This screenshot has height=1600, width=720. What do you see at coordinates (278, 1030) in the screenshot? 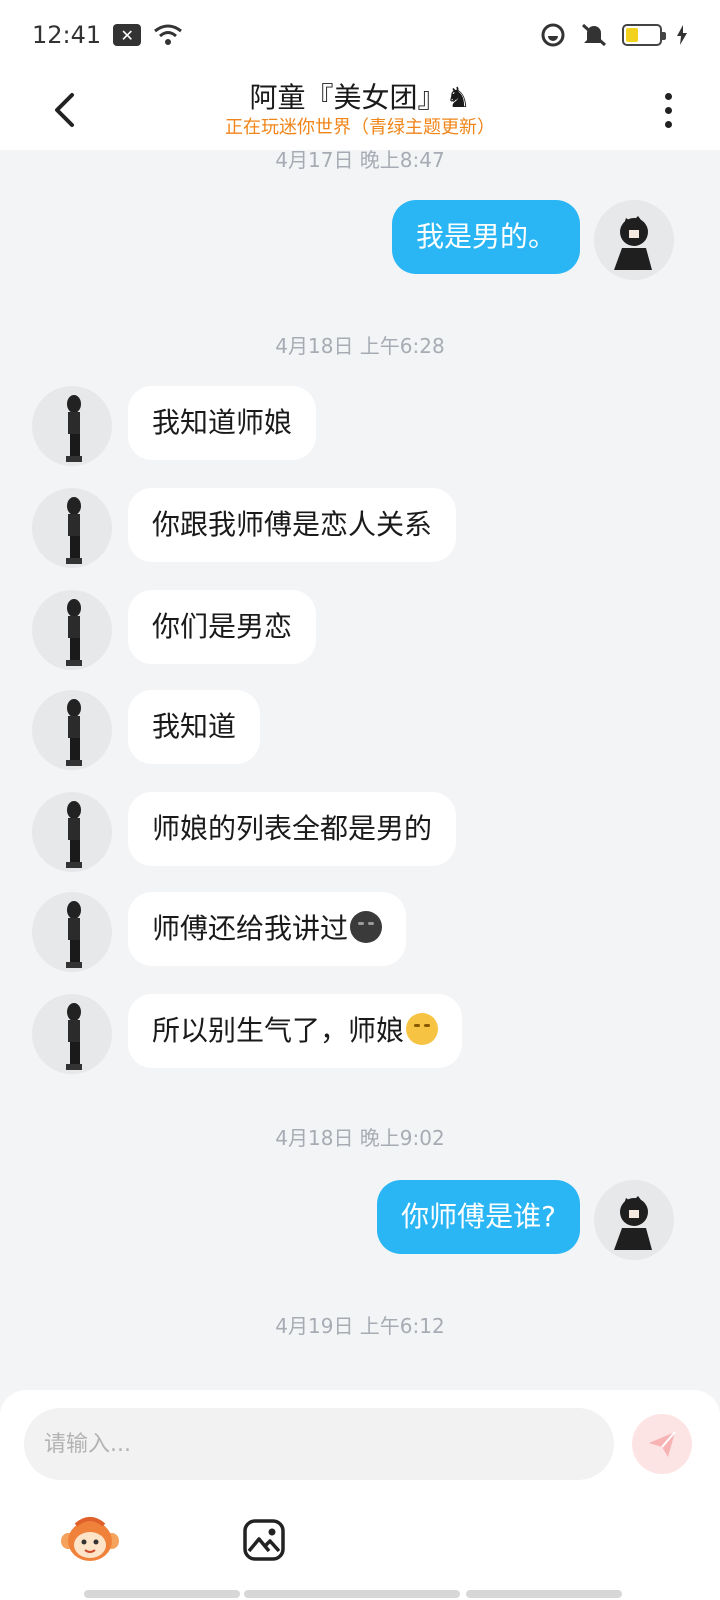
I see `message-text: 所以别生气了，师娘` at bounding box center [278, 1030].